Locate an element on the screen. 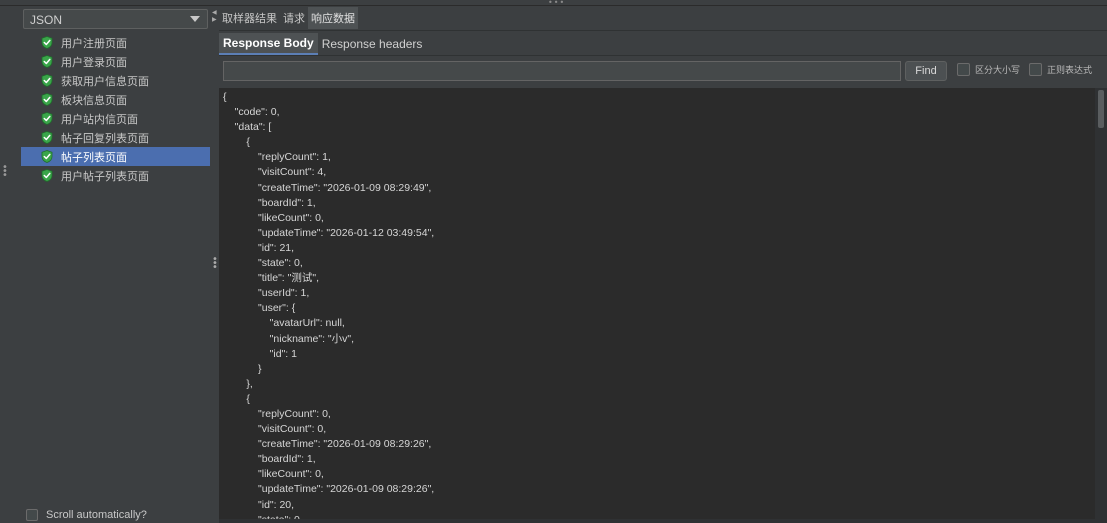 Image resolution: width=1107 pixels, height=523 pixels. chevron-down-icon is located at coordinates (195, 19).